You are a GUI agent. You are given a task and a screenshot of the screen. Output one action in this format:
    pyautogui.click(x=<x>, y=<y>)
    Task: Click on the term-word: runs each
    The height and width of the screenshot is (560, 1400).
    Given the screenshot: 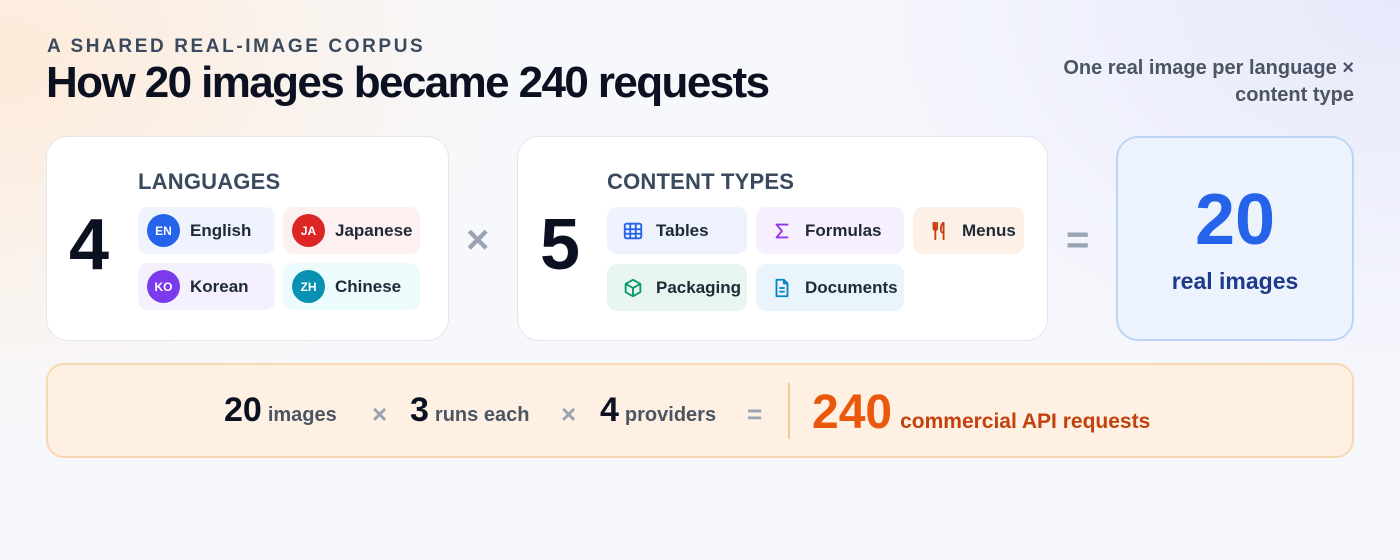 What is the action you would take?
    pyautogui.click(x=482, y=415)
    